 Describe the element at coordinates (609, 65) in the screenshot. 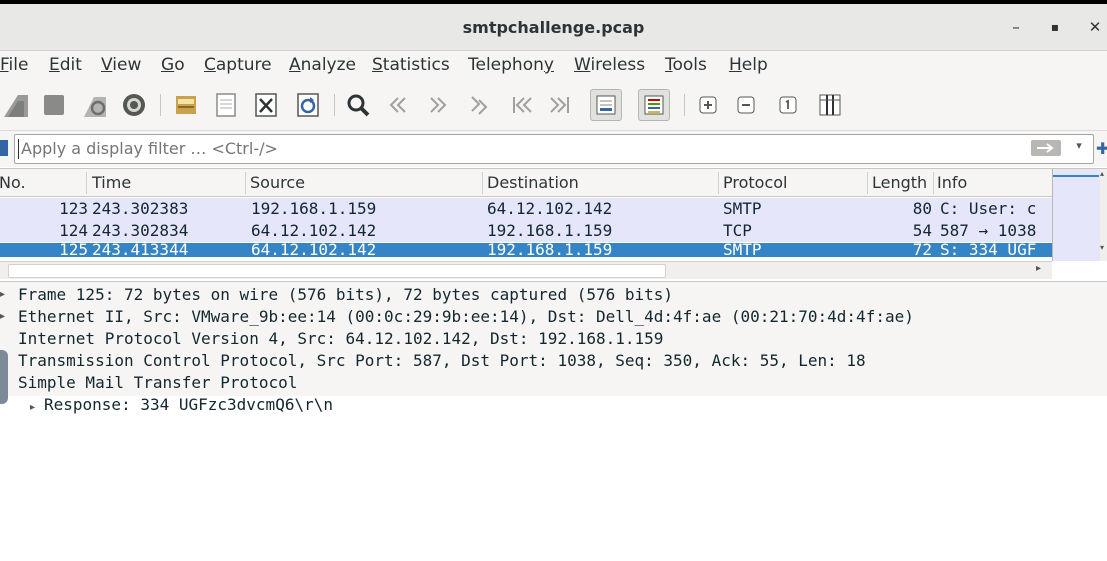

I see `menu-wireless: Wireless` at that location.